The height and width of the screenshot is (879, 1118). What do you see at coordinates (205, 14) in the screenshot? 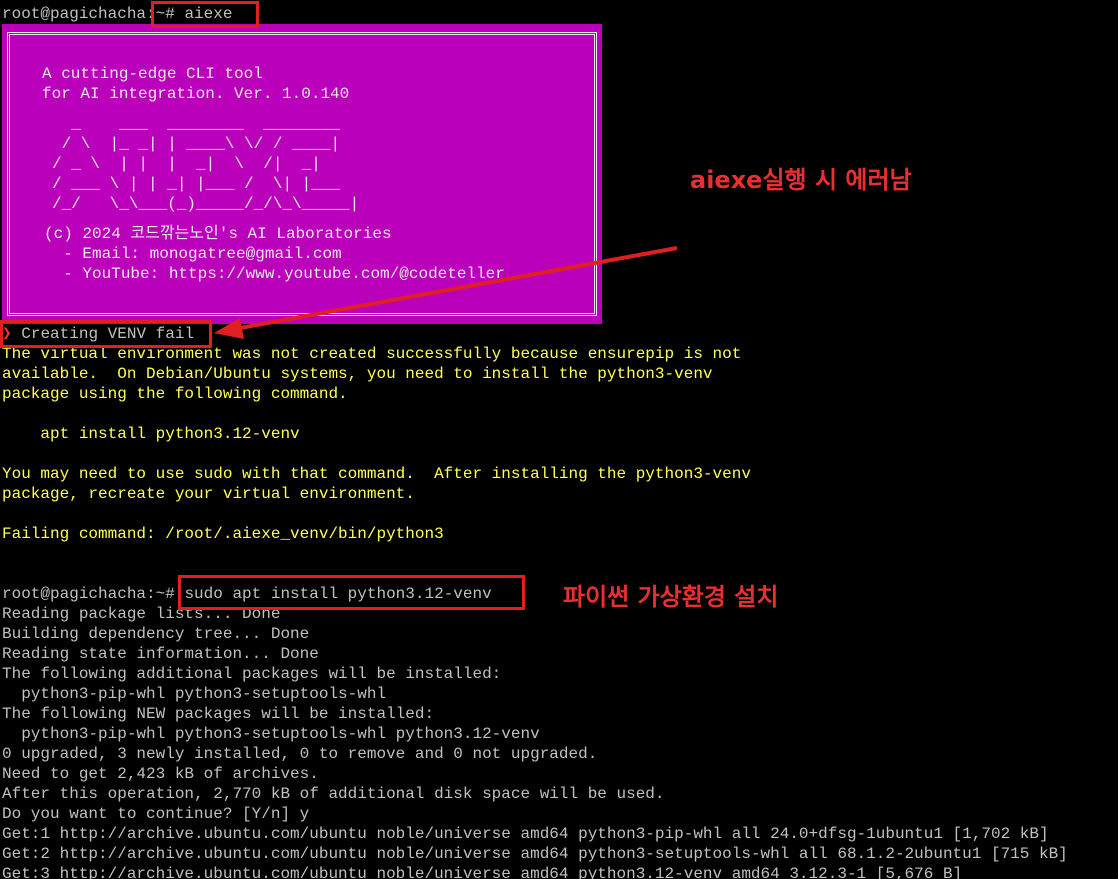
I see `highlight-box-aiexe-command` at bounding box center [205, 14].